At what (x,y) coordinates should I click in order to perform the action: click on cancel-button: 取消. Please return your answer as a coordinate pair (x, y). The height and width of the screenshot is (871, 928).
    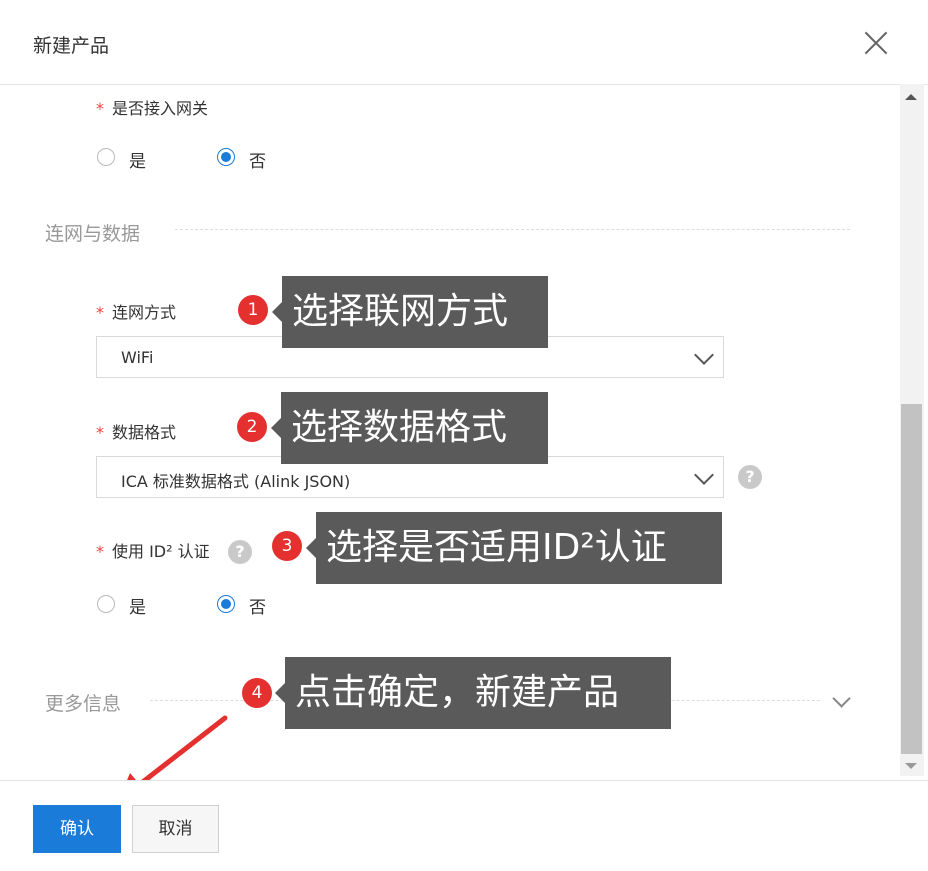
    Looking at the image, I should click on (175, 829).